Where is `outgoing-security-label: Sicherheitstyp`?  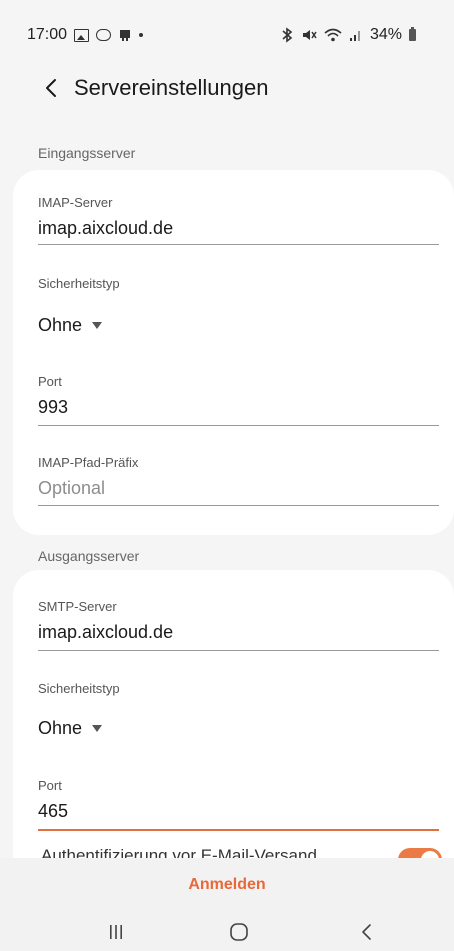 outgoing-security-label: Sicherheitstyp is located at coordinates (79, 688).